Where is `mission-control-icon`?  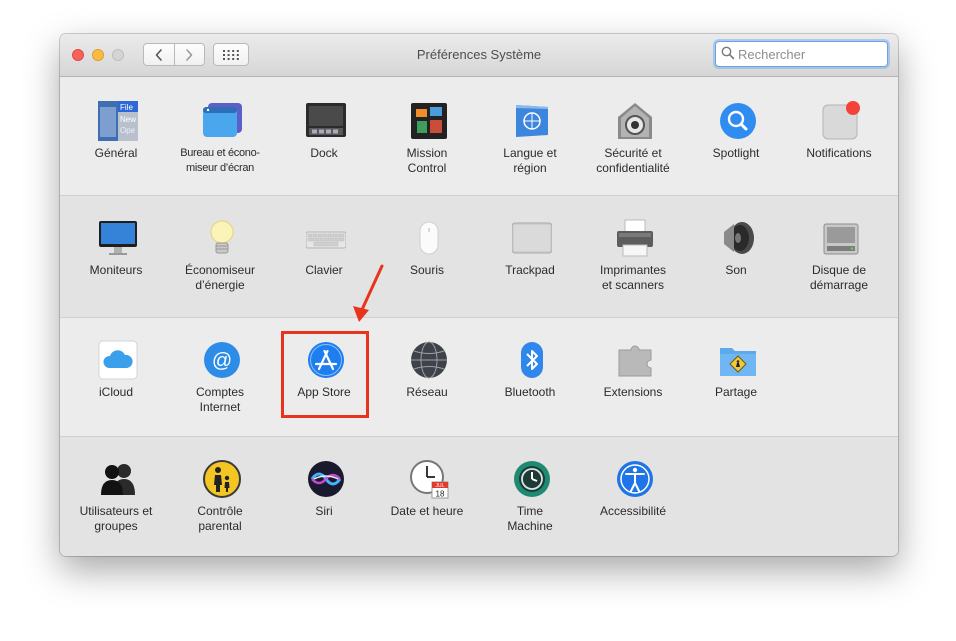 mission-control-icon is located at coordinates (429, 121).